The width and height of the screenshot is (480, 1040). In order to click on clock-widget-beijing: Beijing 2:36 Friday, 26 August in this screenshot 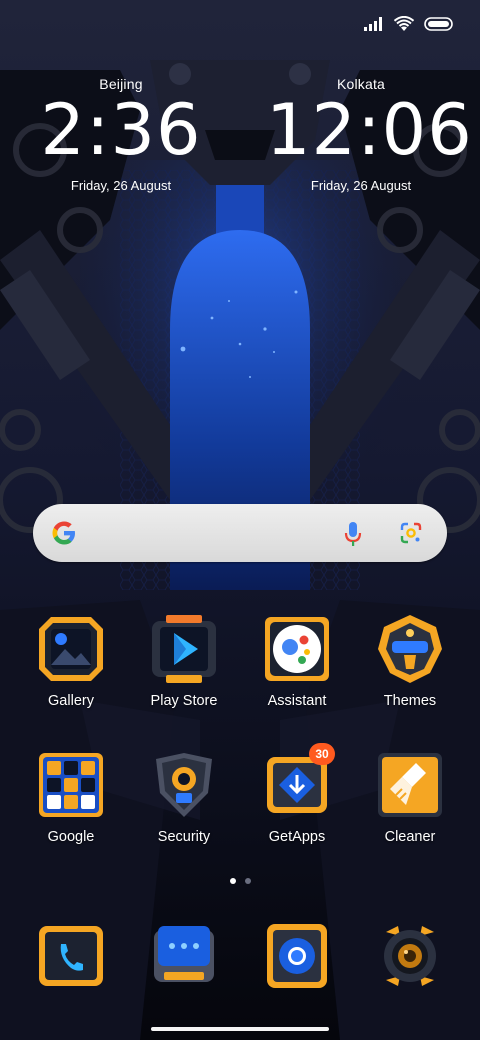, I will do `click(121, 134)`.